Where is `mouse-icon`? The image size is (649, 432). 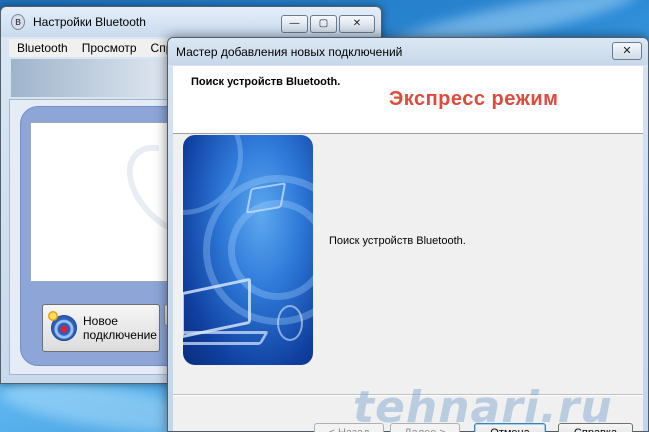
mouse-icon is located at coordinates (290, 323).